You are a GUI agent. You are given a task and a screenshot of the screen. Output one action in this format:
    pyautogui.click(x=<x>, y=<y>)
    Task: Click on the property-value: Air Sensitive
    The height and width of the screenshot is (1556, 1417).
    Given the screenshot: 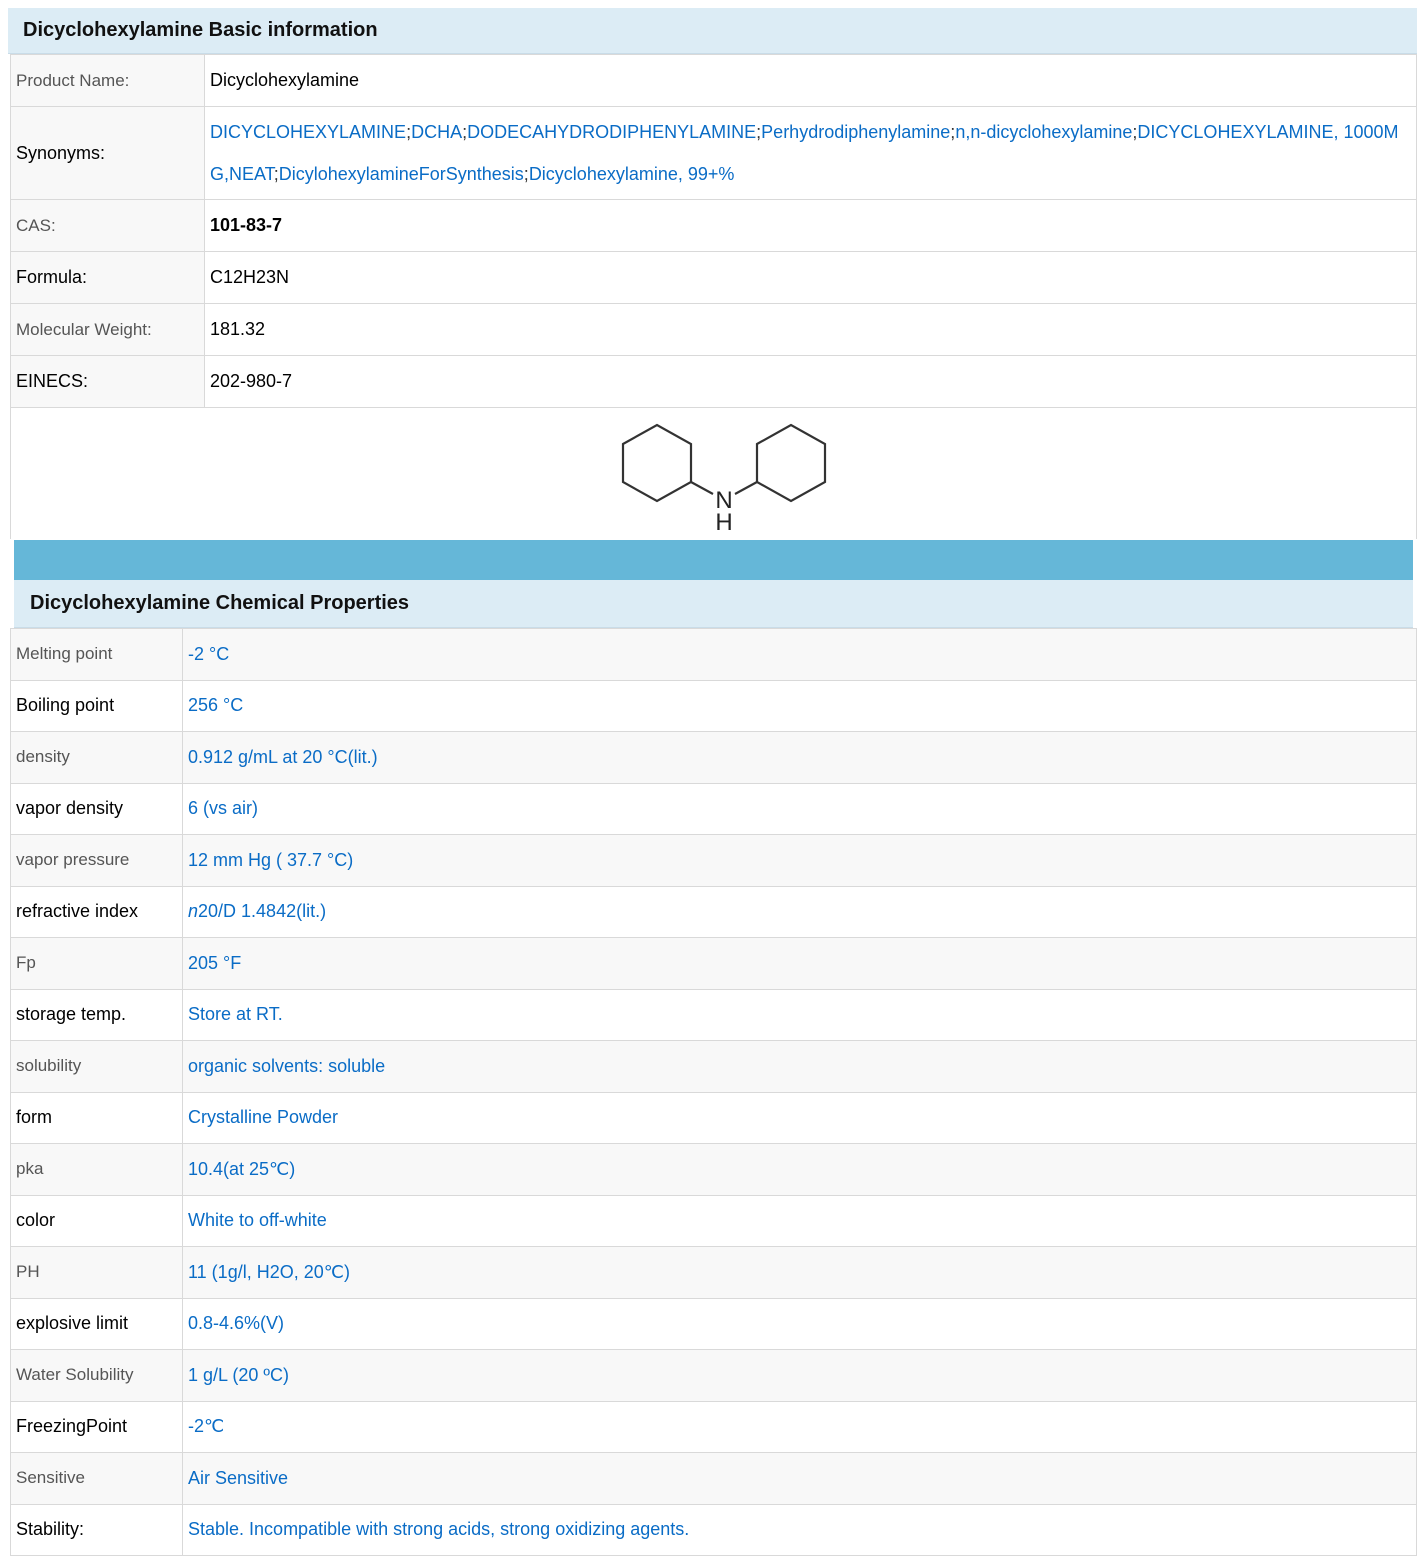 What is the action you would take?
    pyautogui.click(x=799, y=1478)
    